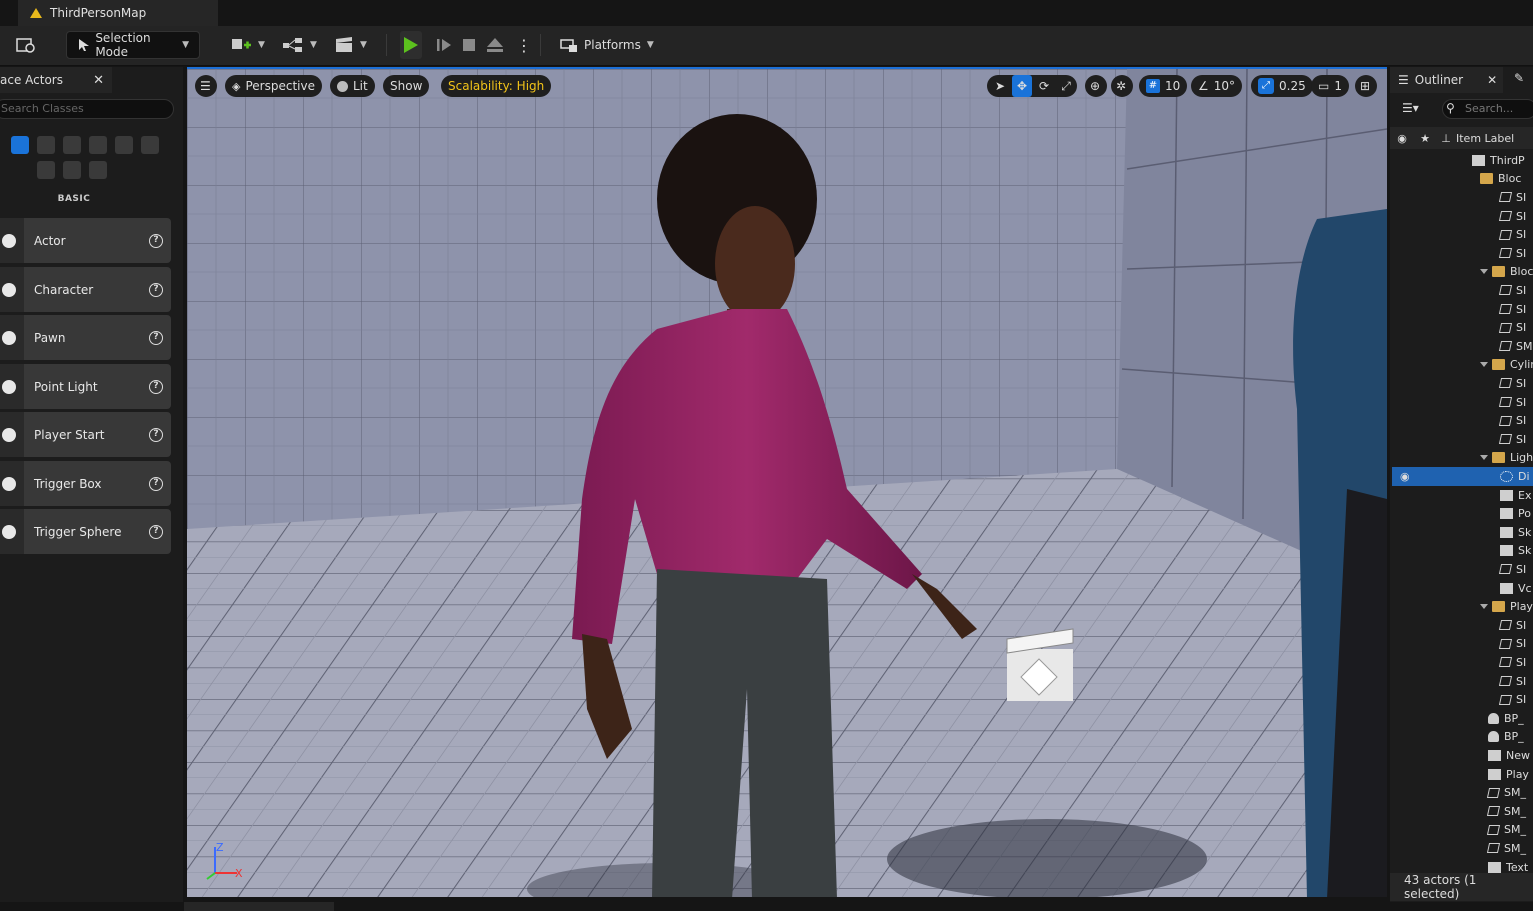 This screenshot has width=1533, height=911. I want to click on play-options-button: ⋮, so click(524, 45).